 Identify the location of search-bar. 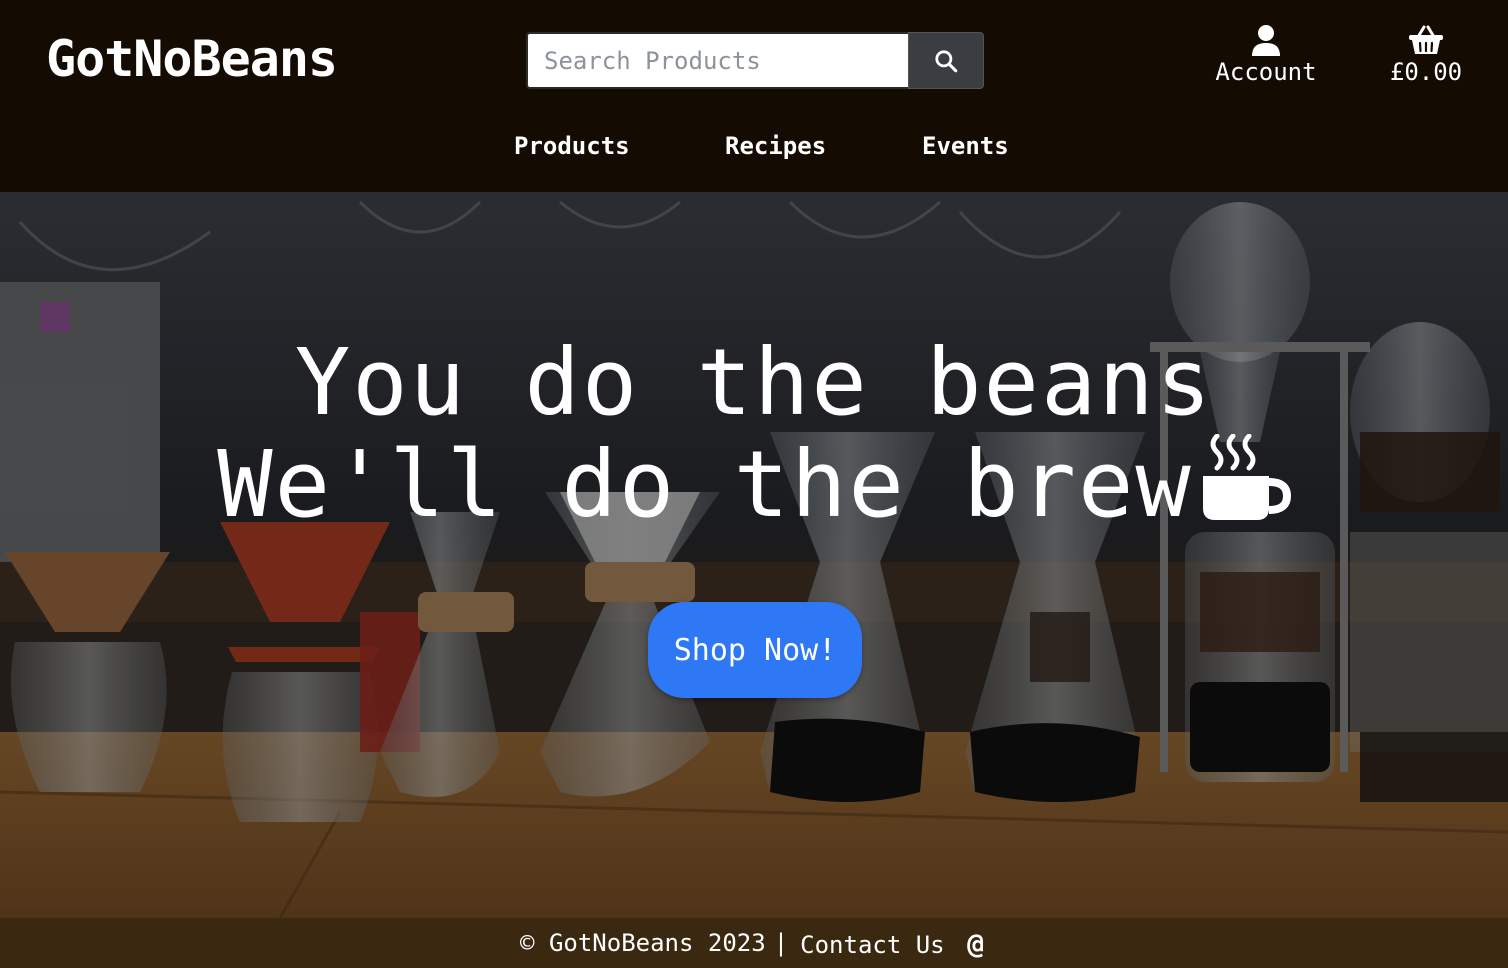
(755, 60).